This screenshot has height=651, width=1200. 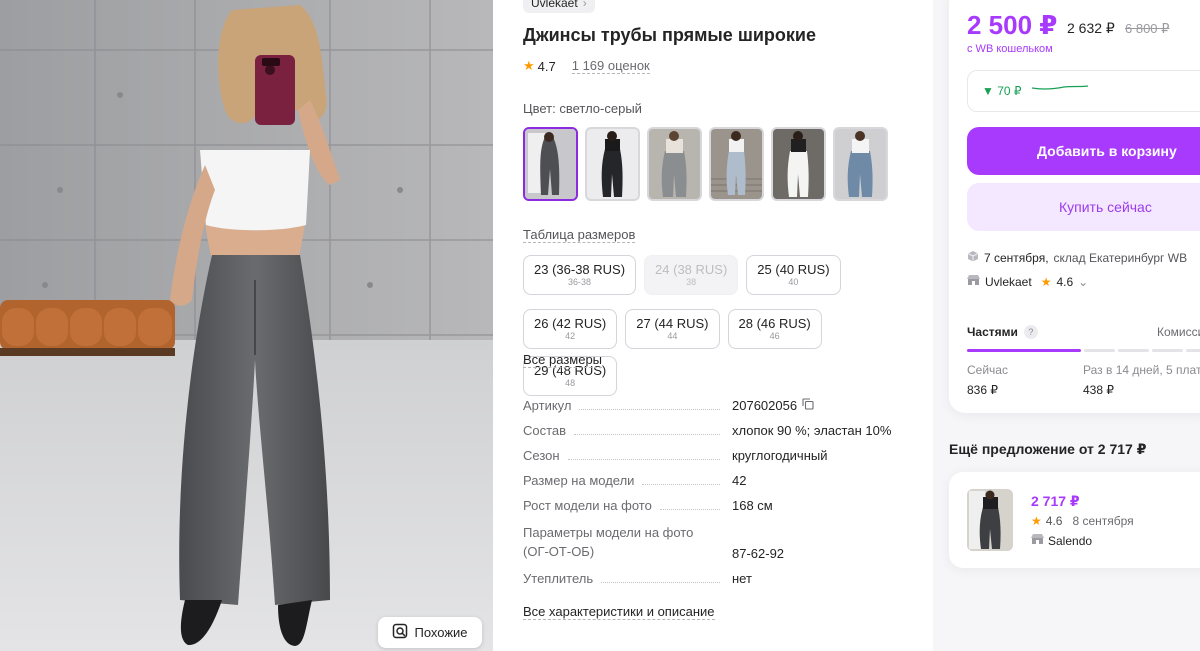 I want to click on color-label: Цвет: светло-серый, so click(x=582, y=108).